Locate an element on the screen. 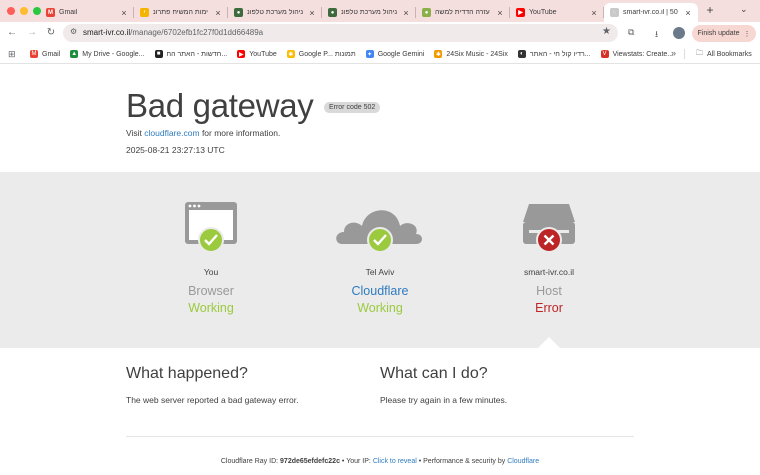 This screenshot has width=760, height=475. tab-5: ▶ YouTube × is located at coordinates (557, 12).